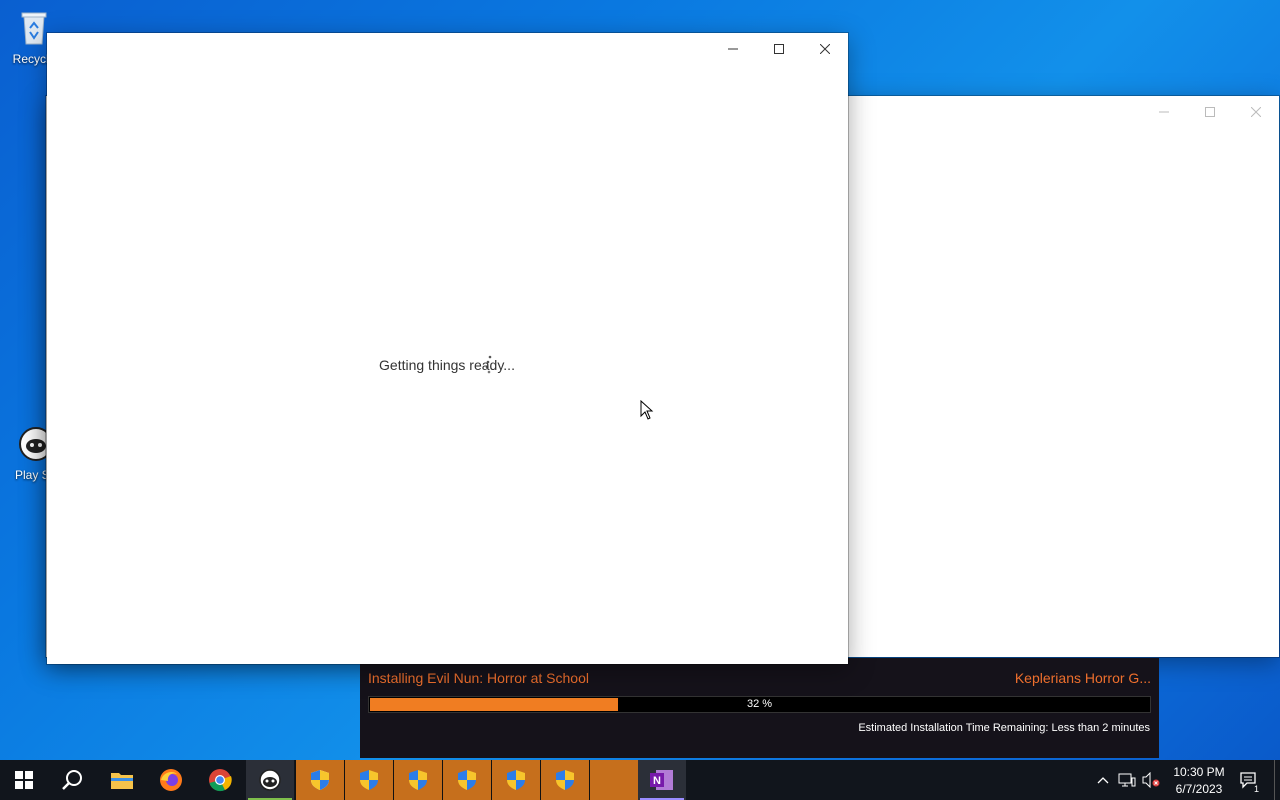 Image resolution: width=1280 pixels, height=800 pixels. I want to click on taskbar-firefox, so click(171, 780).